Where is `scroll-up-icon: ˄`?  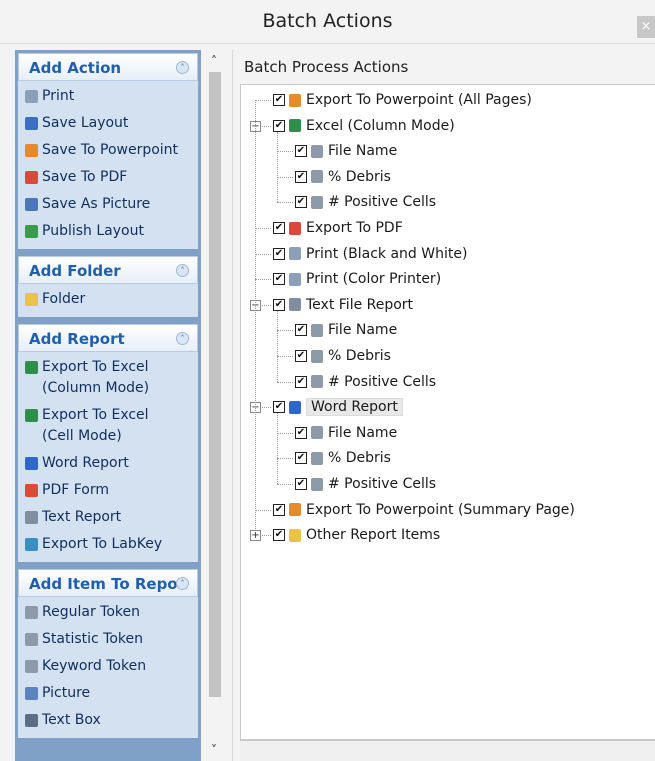 scroll-up-icon: ˄ is located at coordinates (214, 61).